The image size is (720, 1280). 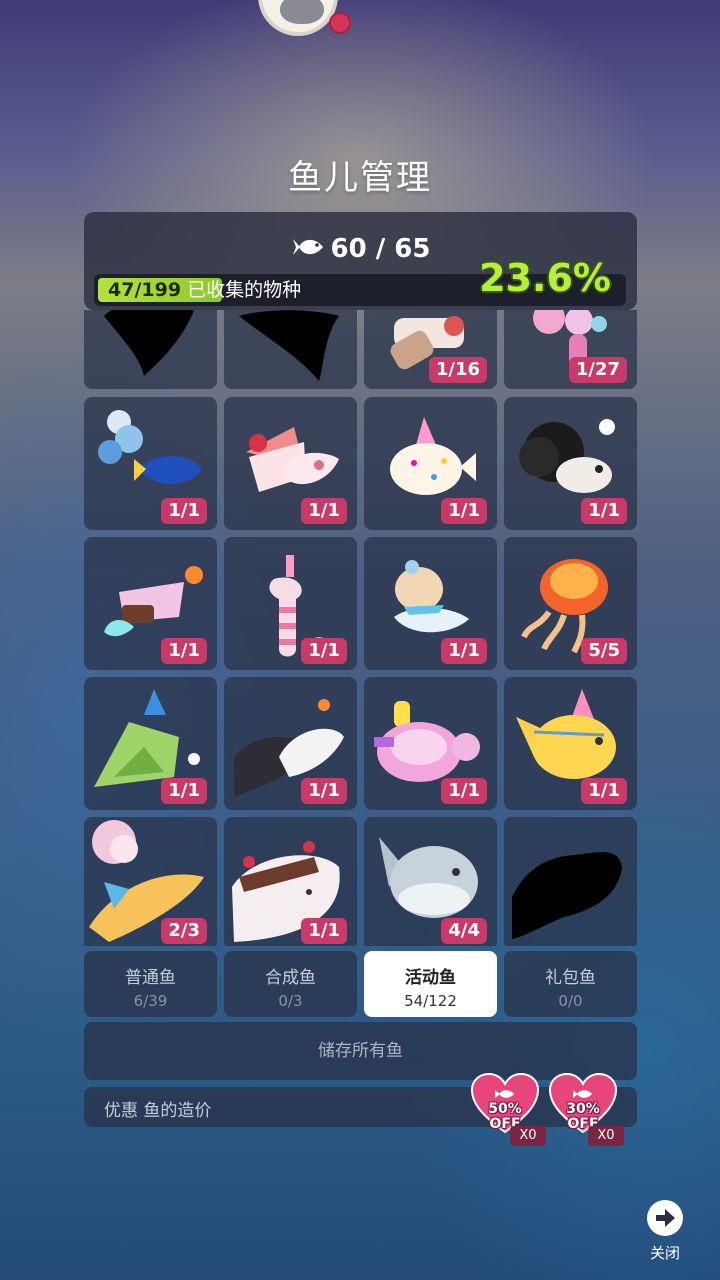 I want to click on coupon-30-off: 30% OFF X0, so click(x=586, y=1110).